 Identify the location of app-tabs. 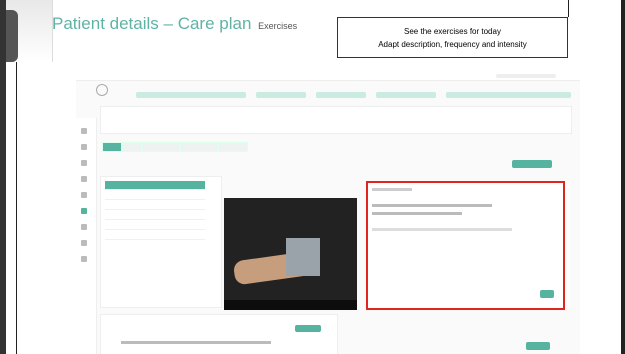
(337, 147).